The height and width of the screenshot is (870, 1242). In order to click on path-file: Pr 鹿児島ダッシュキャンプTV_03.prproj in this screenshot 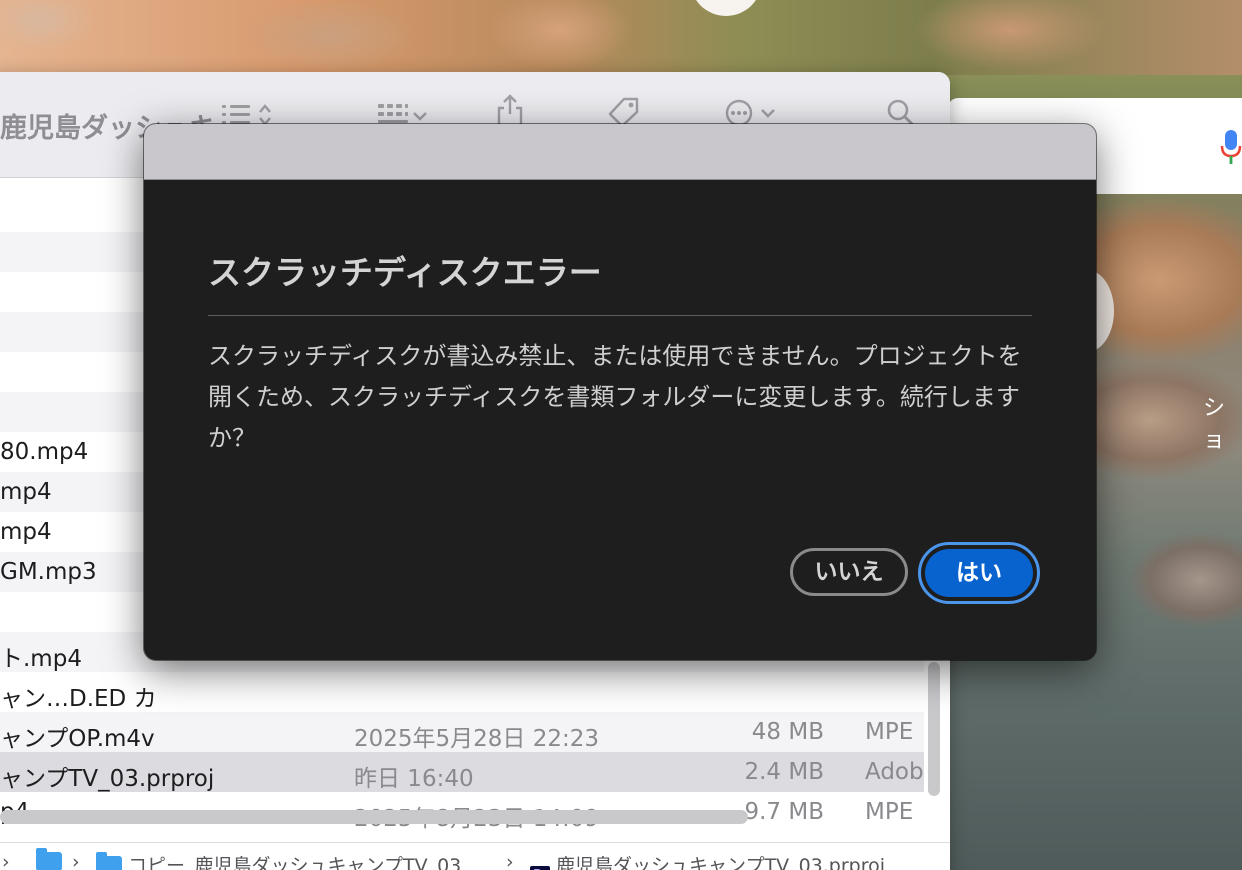, I will do `click(707, 860)`.